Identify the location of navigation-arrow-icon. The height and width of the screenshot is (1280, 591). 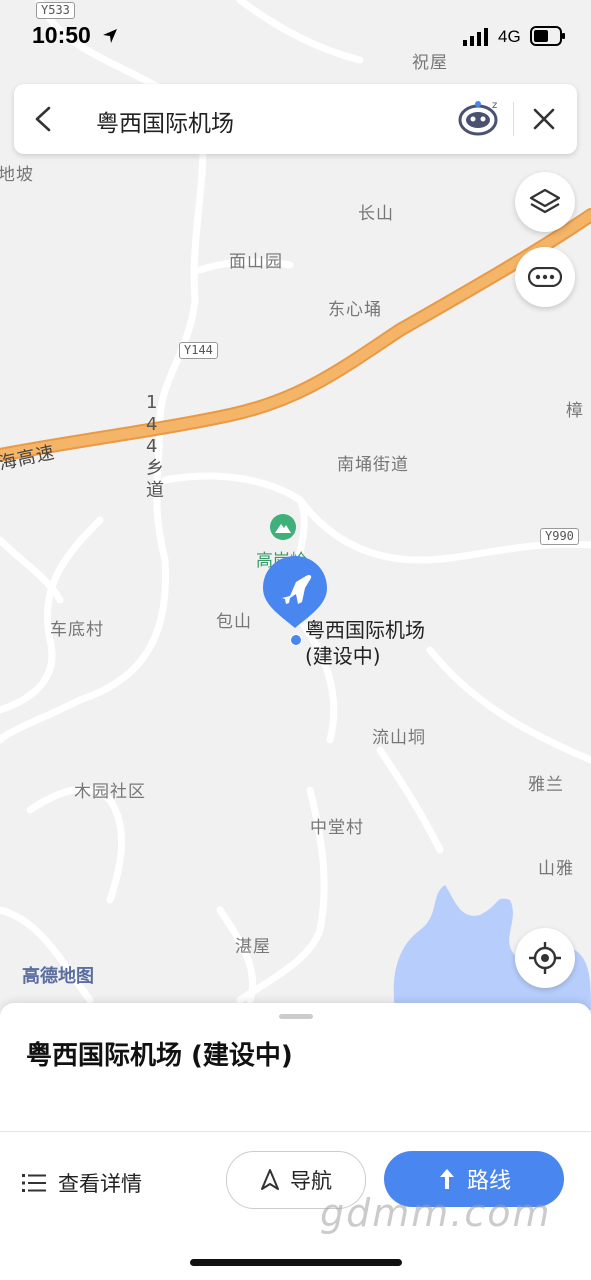
(270, 1179).